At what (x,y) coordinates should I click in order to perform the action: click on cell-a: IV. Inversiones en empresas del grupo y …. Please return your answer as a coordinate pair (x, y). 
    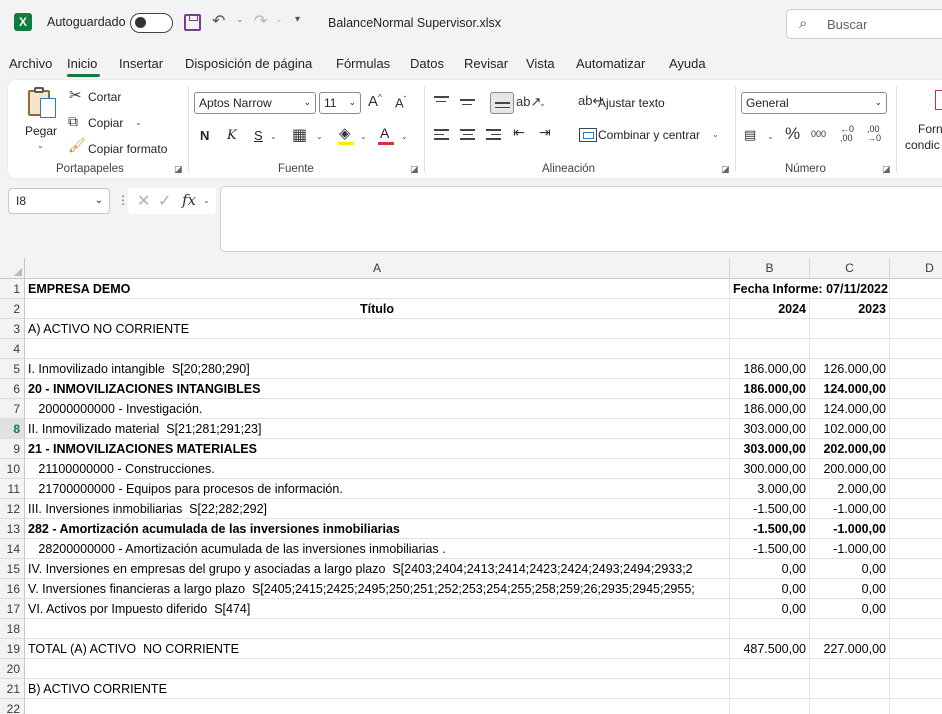
    Looking at the image, I should click on (377, 569).